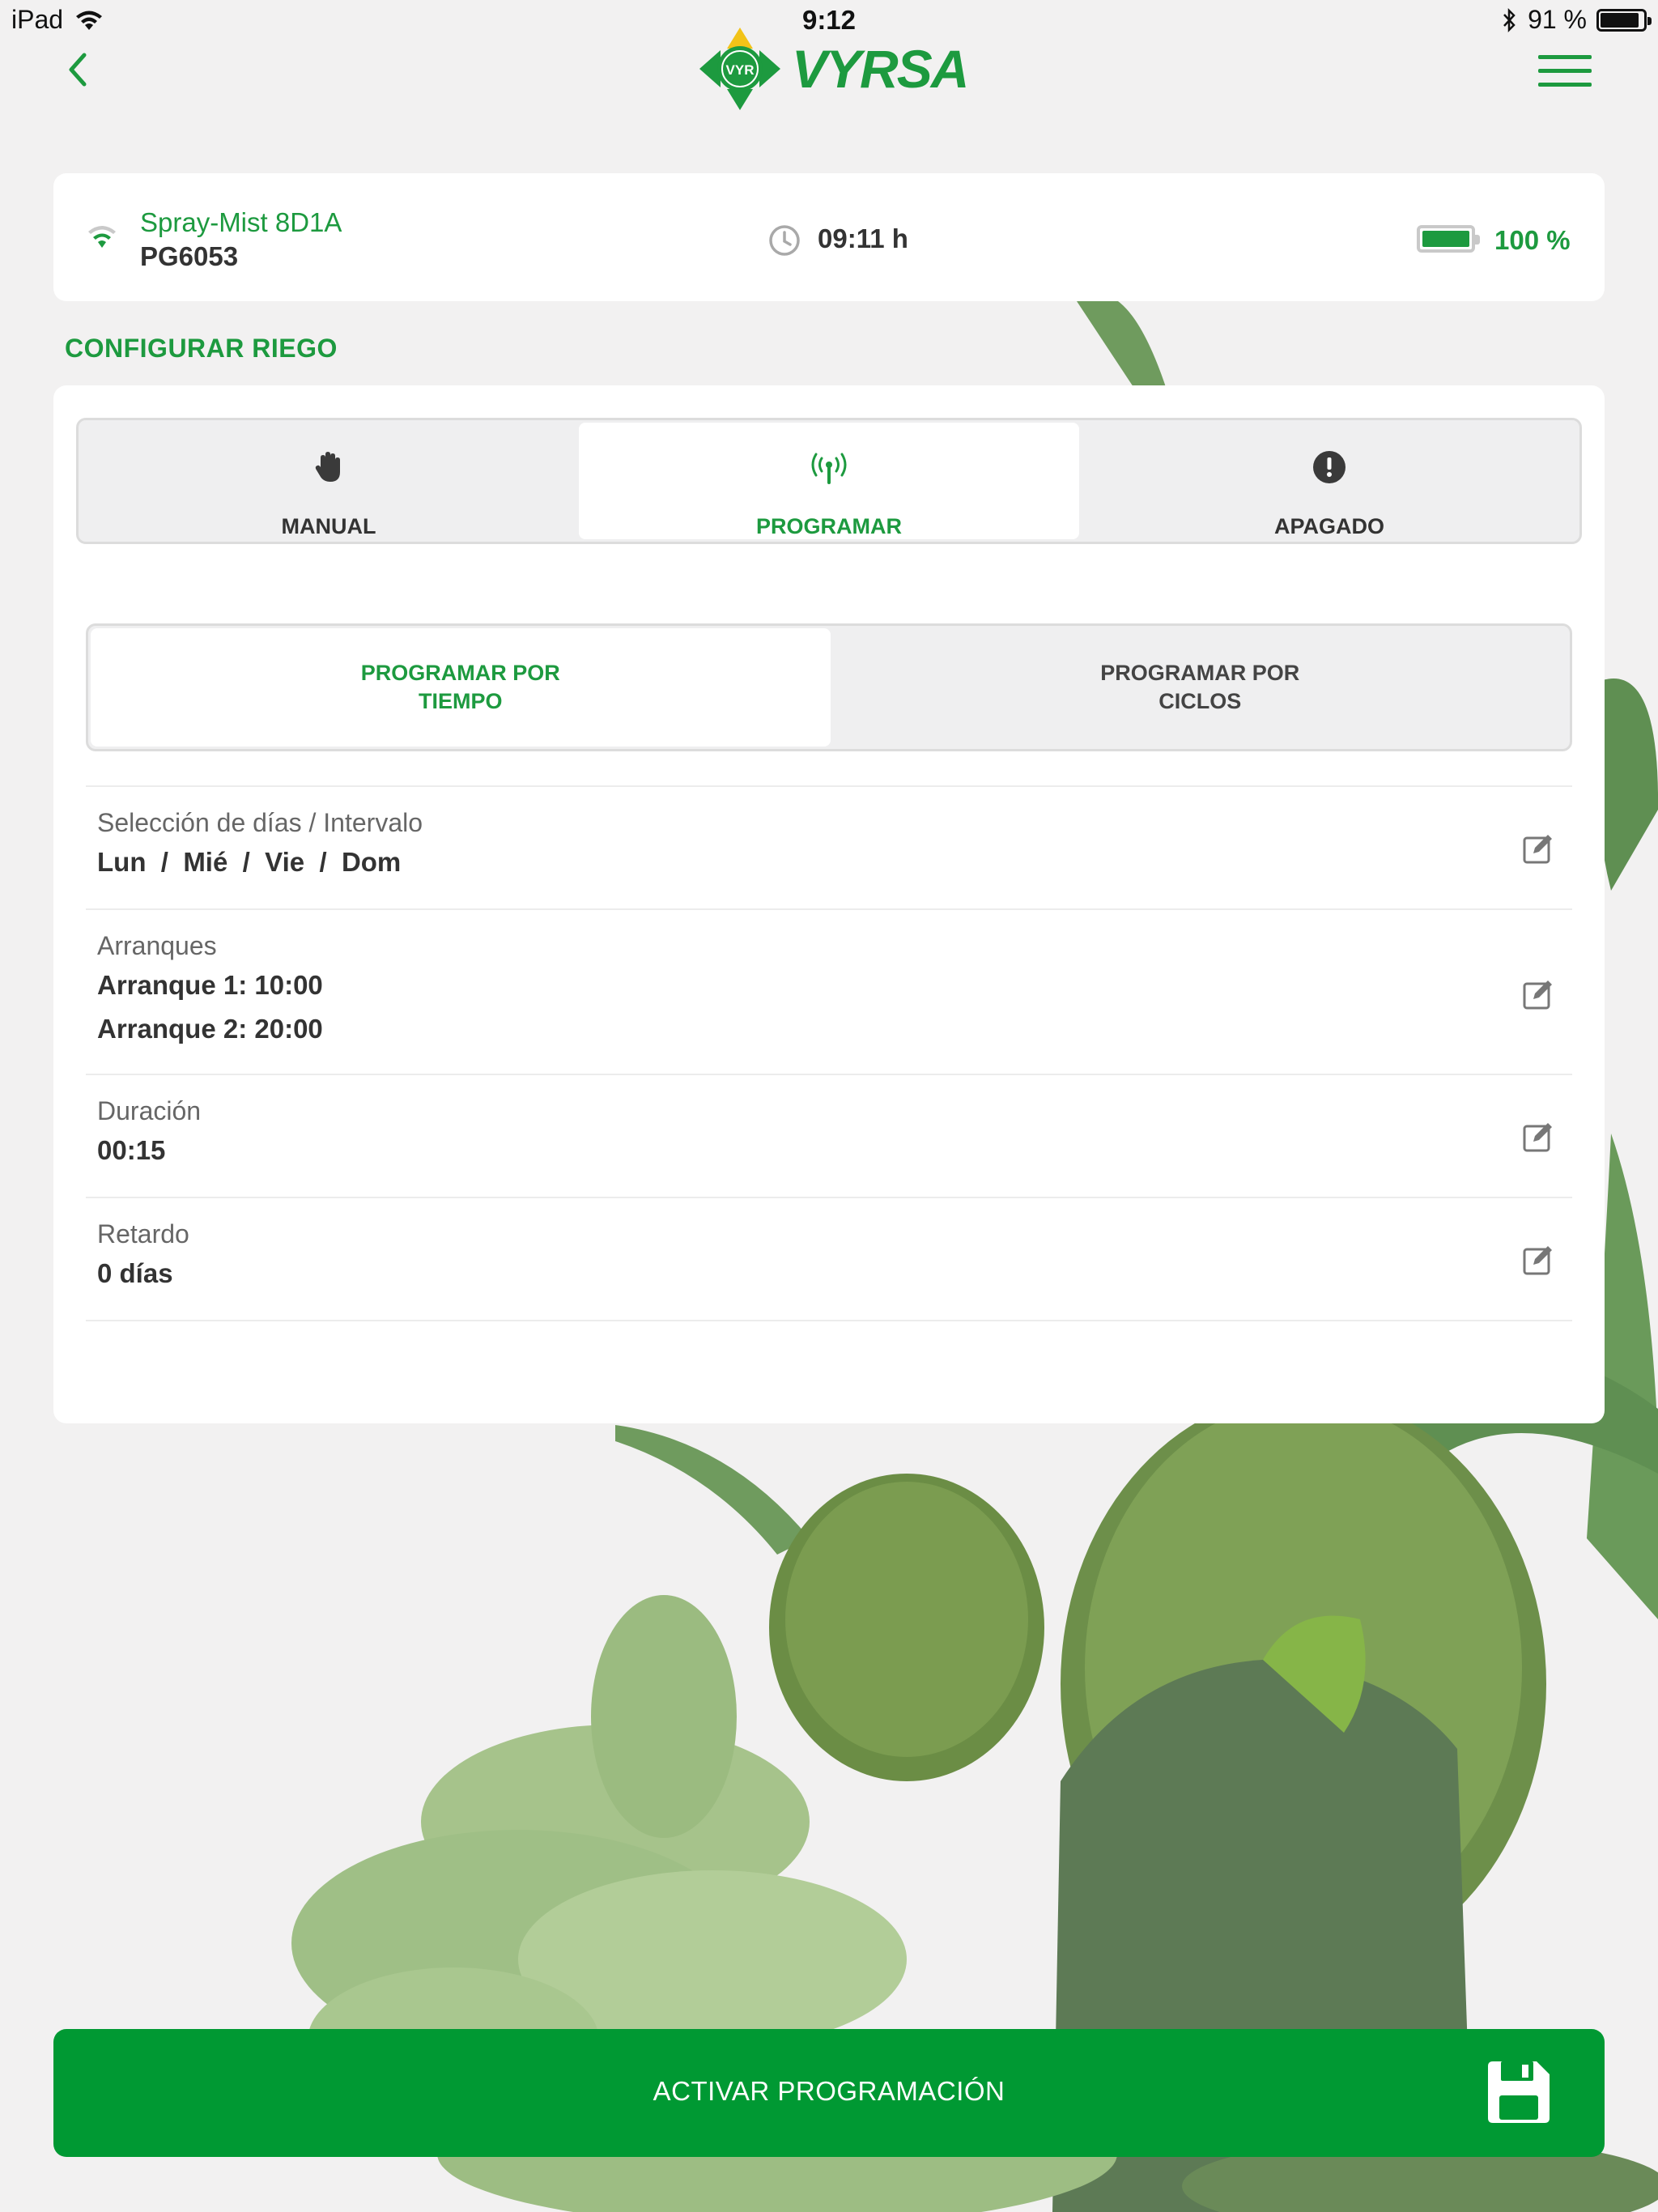  Describe the element at coordinates (1329, 467) in the screenshot. I see `alert-icon` at that location.